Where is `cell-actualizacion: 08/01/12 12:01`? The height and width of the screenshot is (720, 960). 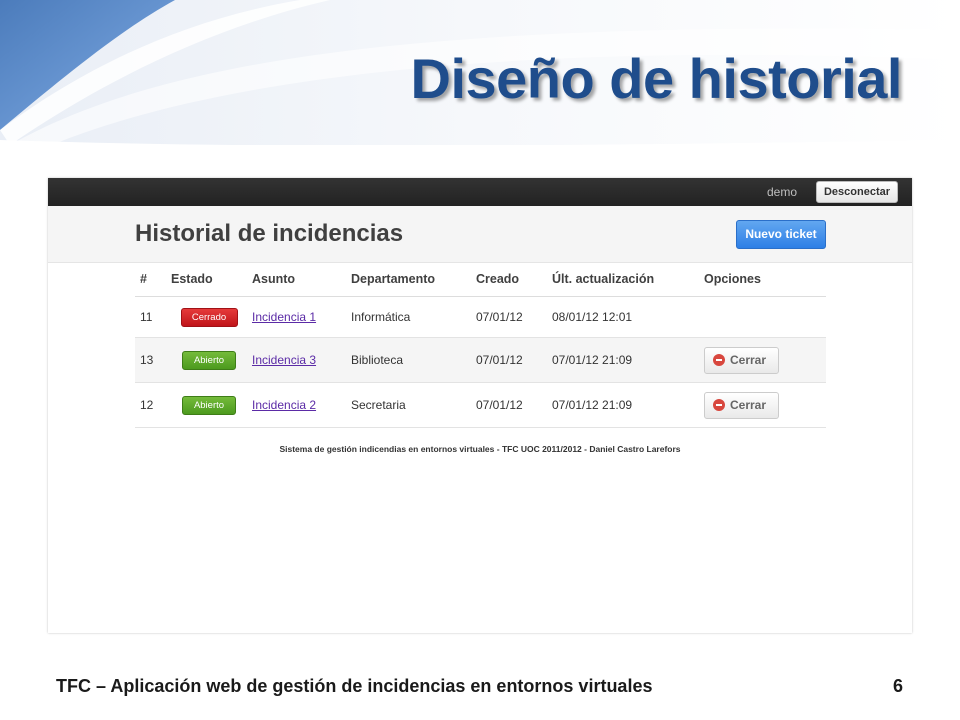 cell-actualizacion: 08/01/12 12:01 is located at coordinates (623, 317).